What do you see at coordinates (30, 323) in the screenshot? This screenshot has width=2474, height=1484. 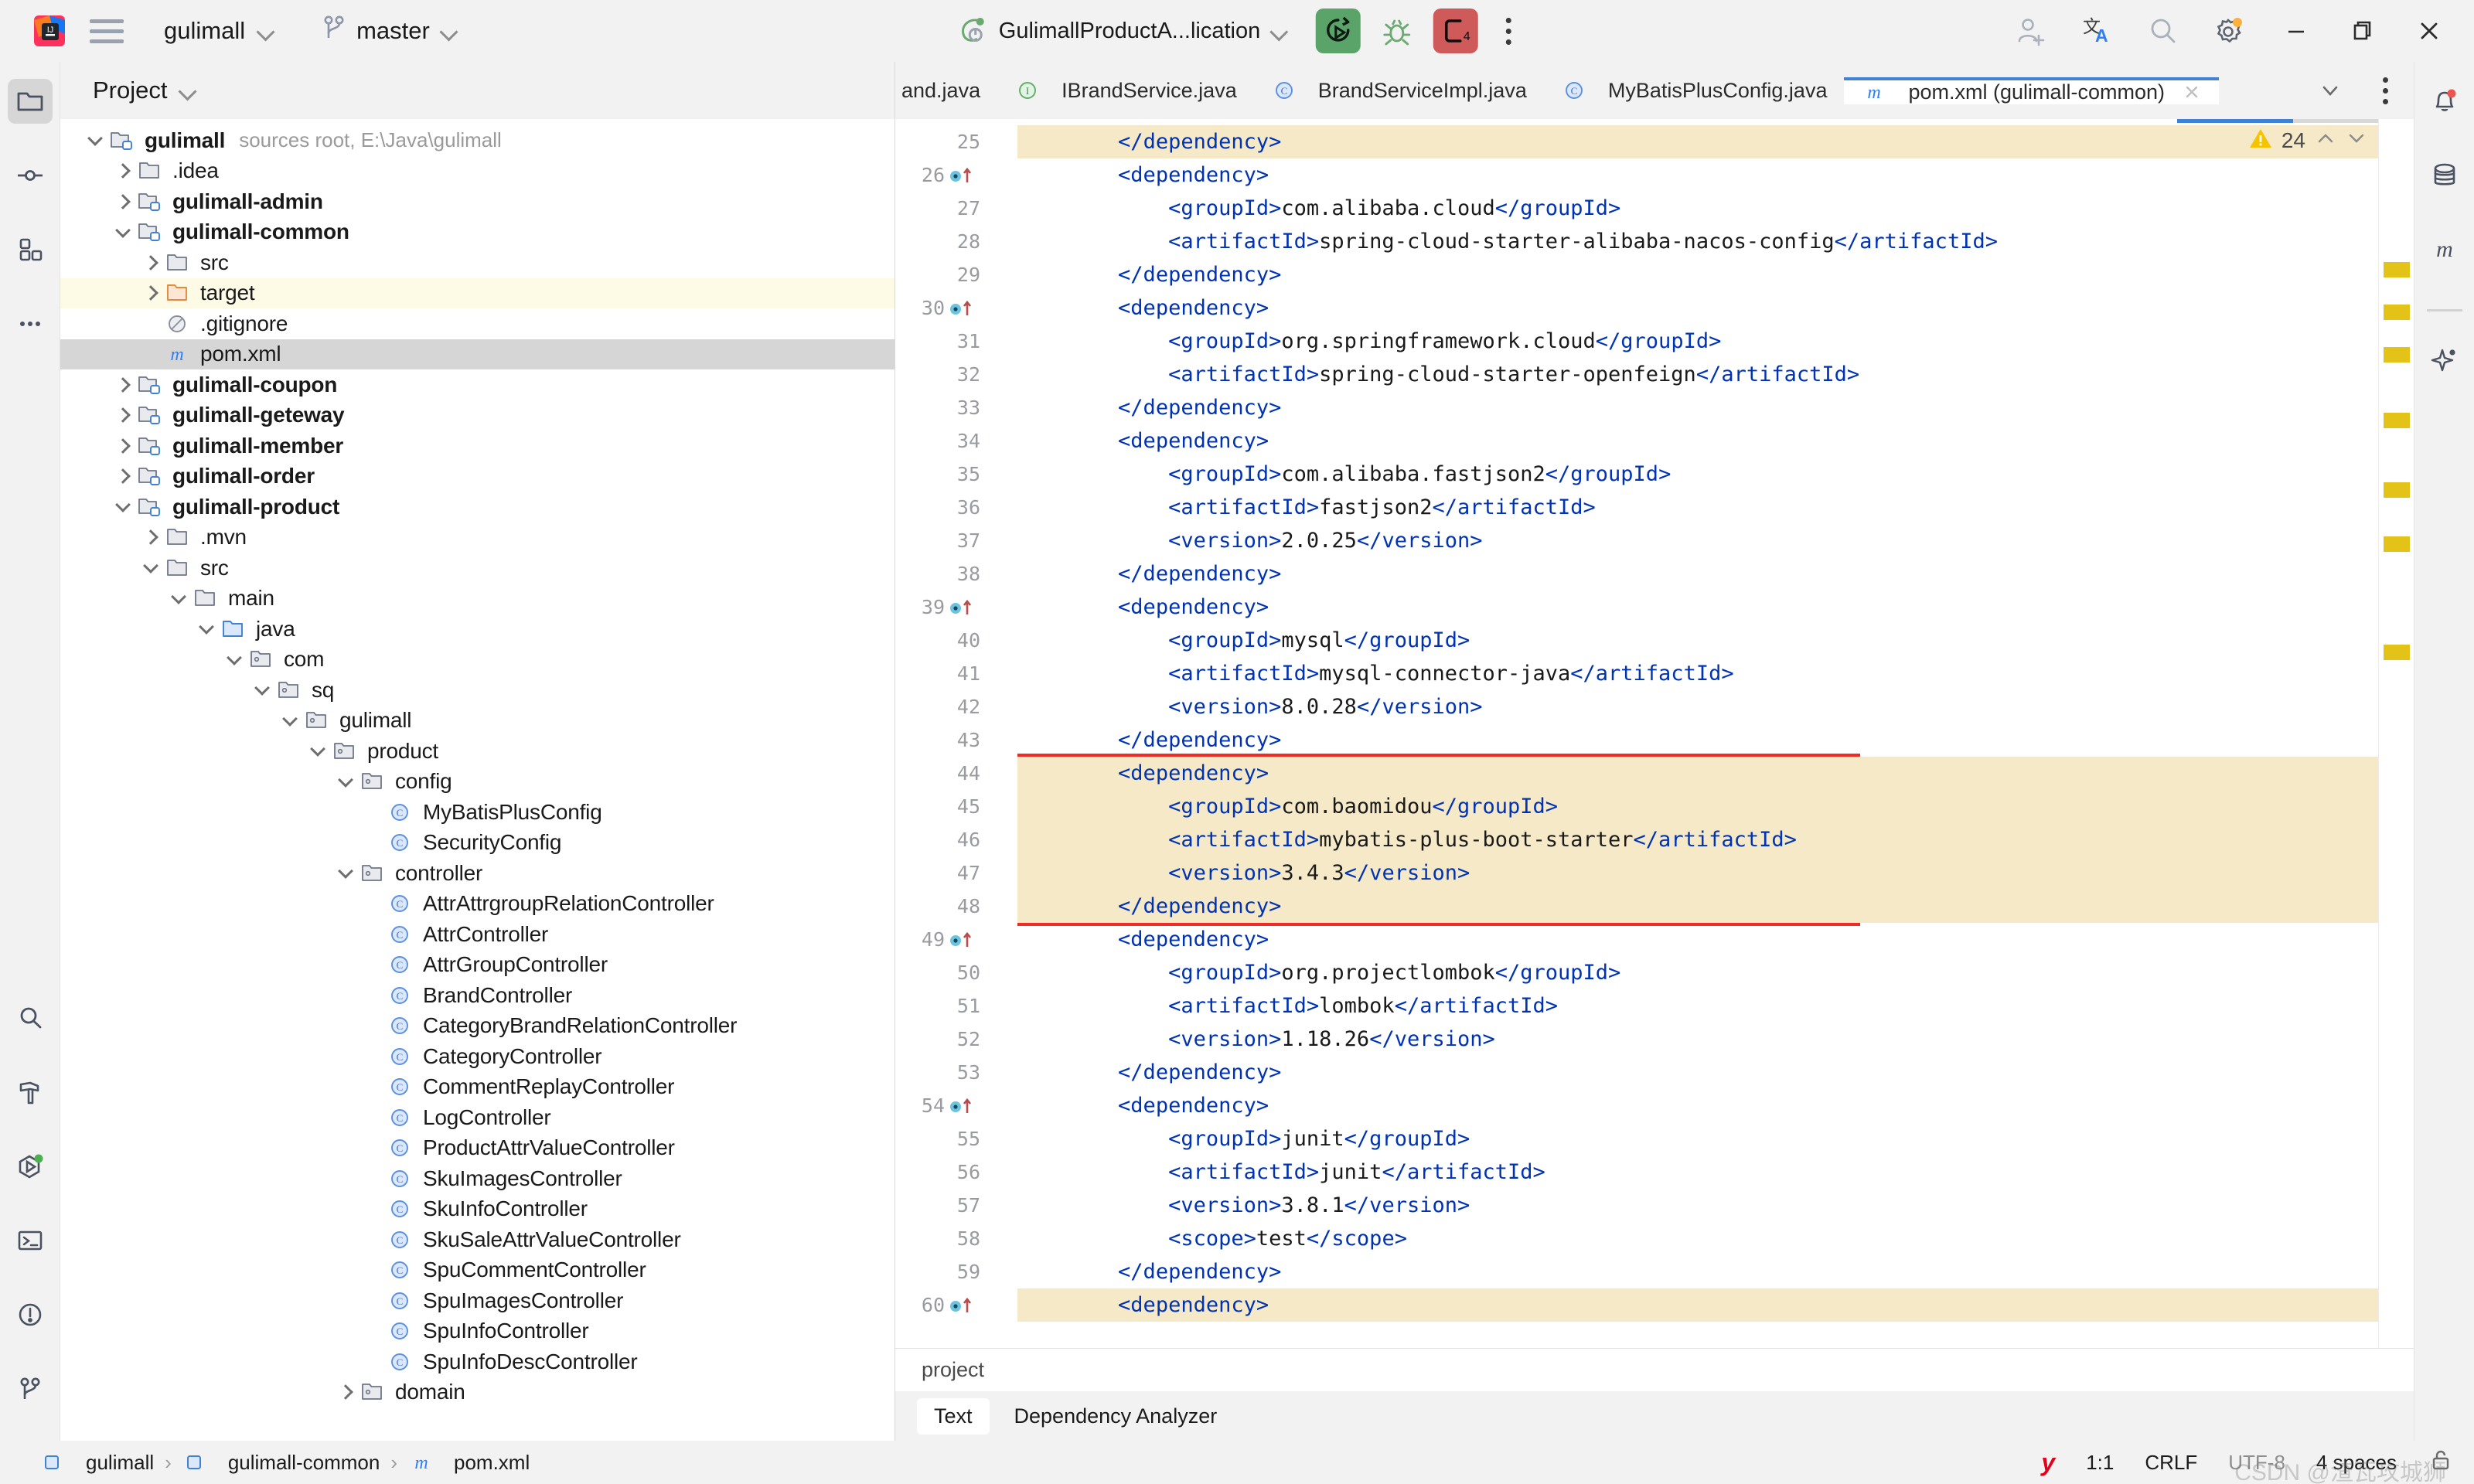 I see `more-tool-windows-icon` at bounding box center [30, 323].